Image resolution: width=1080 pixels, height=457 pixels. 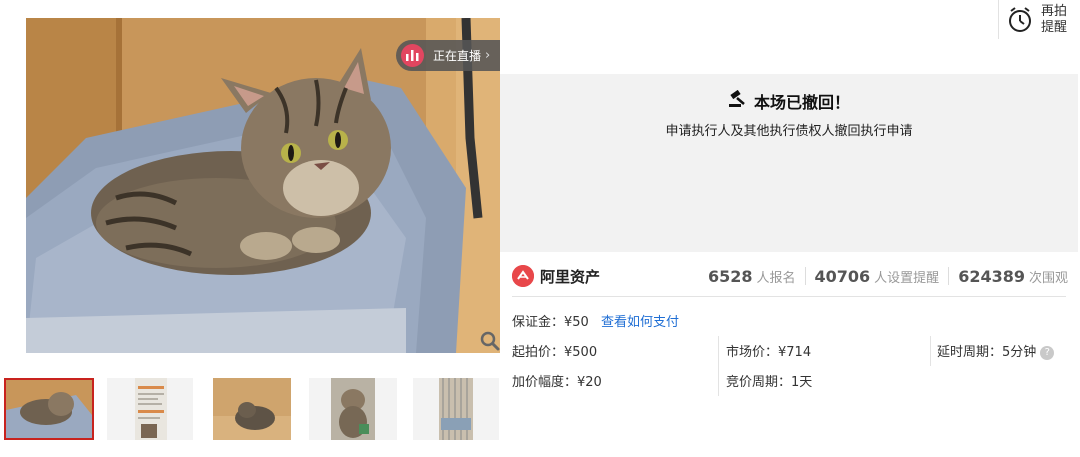 What do you see at coordinates (907, 278) in the screenshot?
I see `reminder-count-label: 人设置提醒` at bounding box center [907, 278].